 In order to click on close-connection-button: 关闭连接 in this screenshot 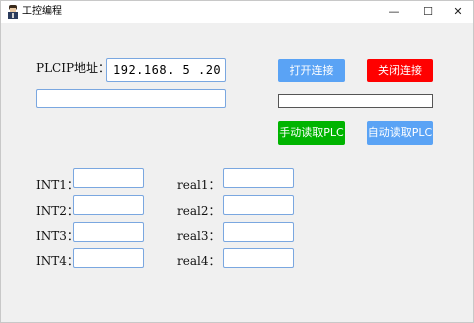, I will do `click(400, 70)`.